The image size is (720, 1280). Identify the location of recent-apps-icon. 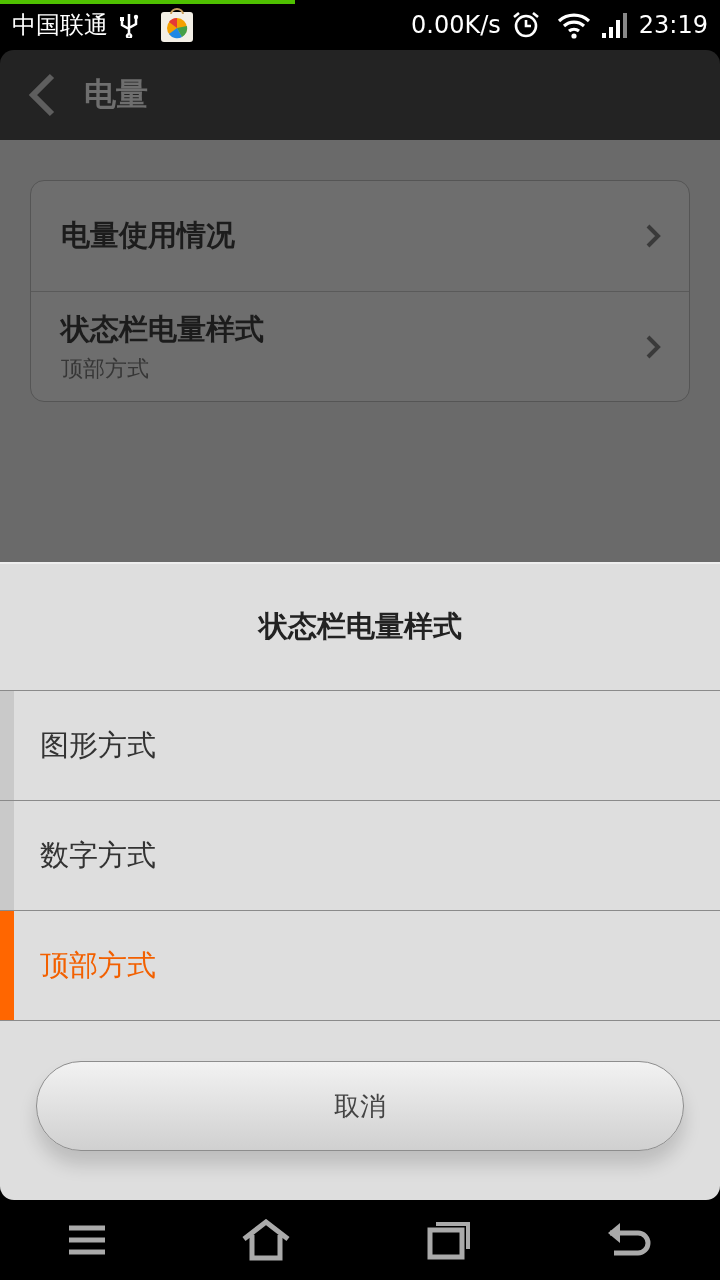
(448, 1240).